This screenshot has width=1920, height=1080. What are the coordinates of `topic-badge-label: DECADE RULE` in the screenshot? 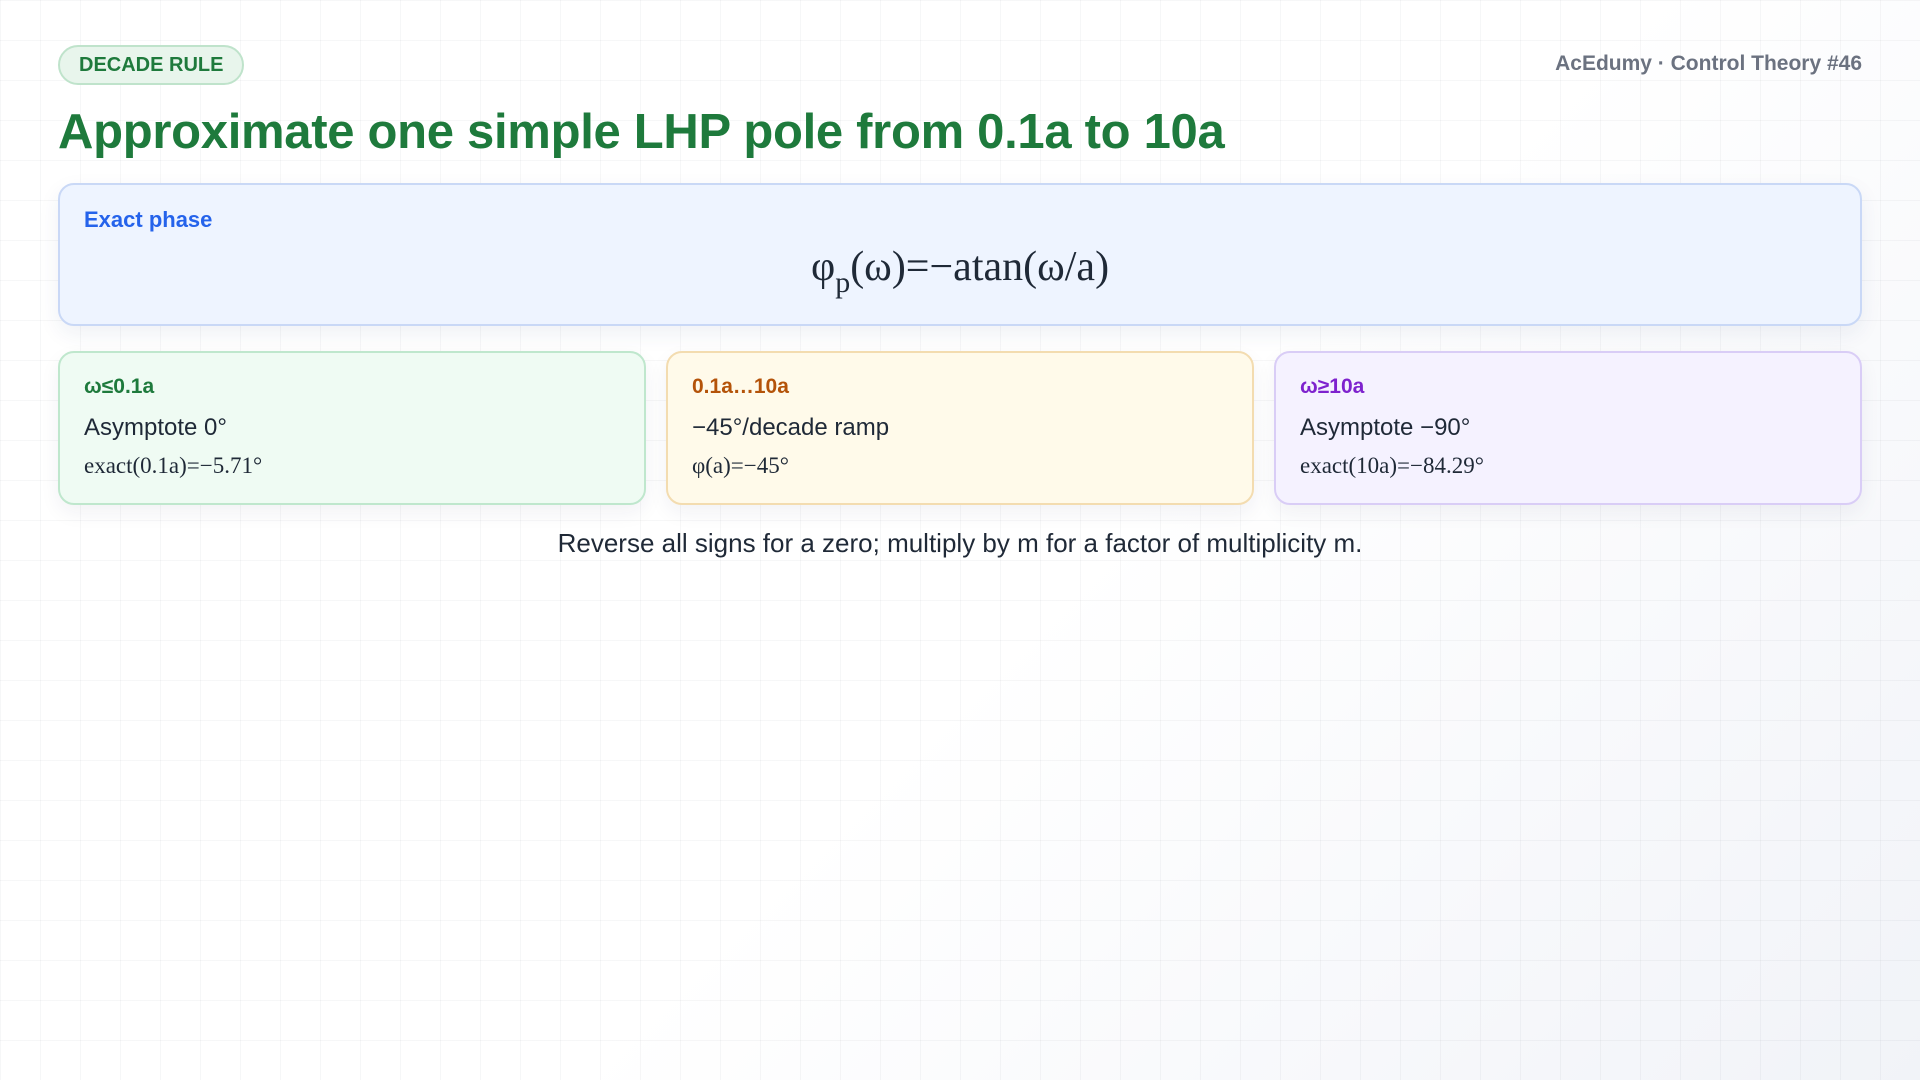 It's located at (151, 64).